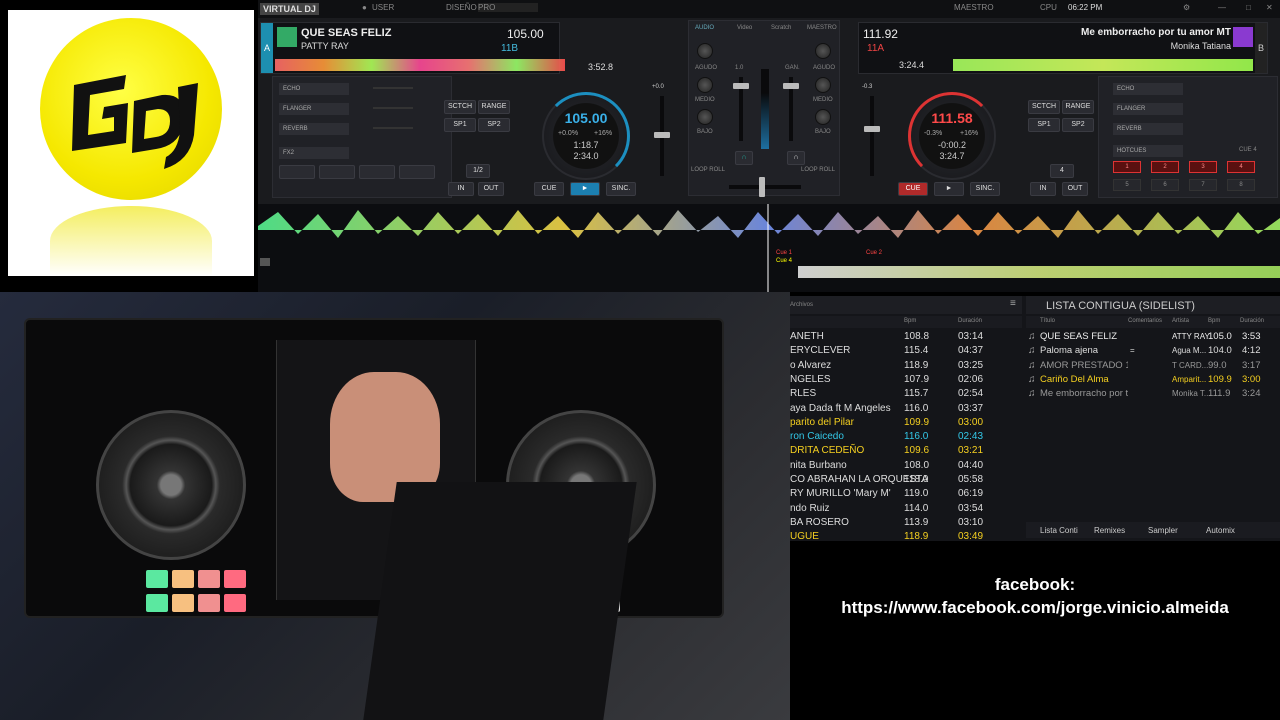 This screenshot has height=720, width=1280. Describe the element at coordinates (1261, 48) in the screenshot. I see `deck-b-letter: B` at that location.